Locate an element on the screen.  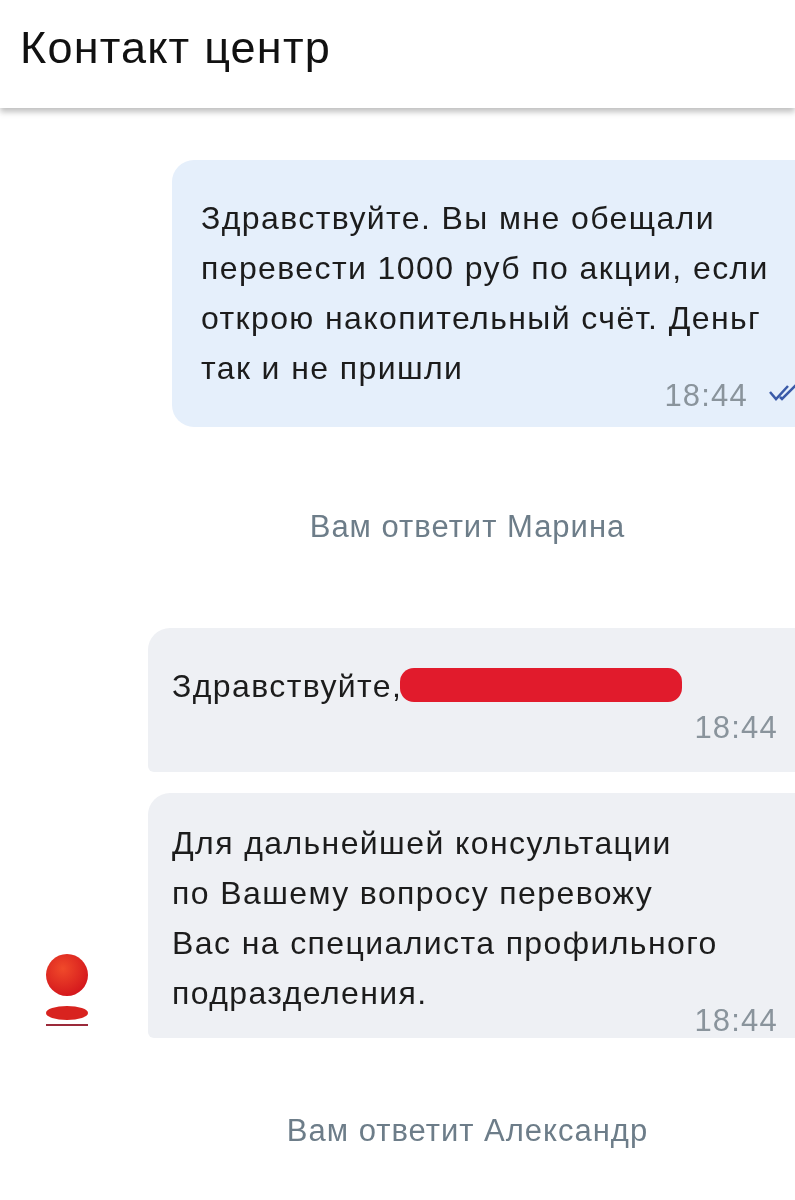
system-notice: Вам ответит Александр is located at coordinates (467, 1130).